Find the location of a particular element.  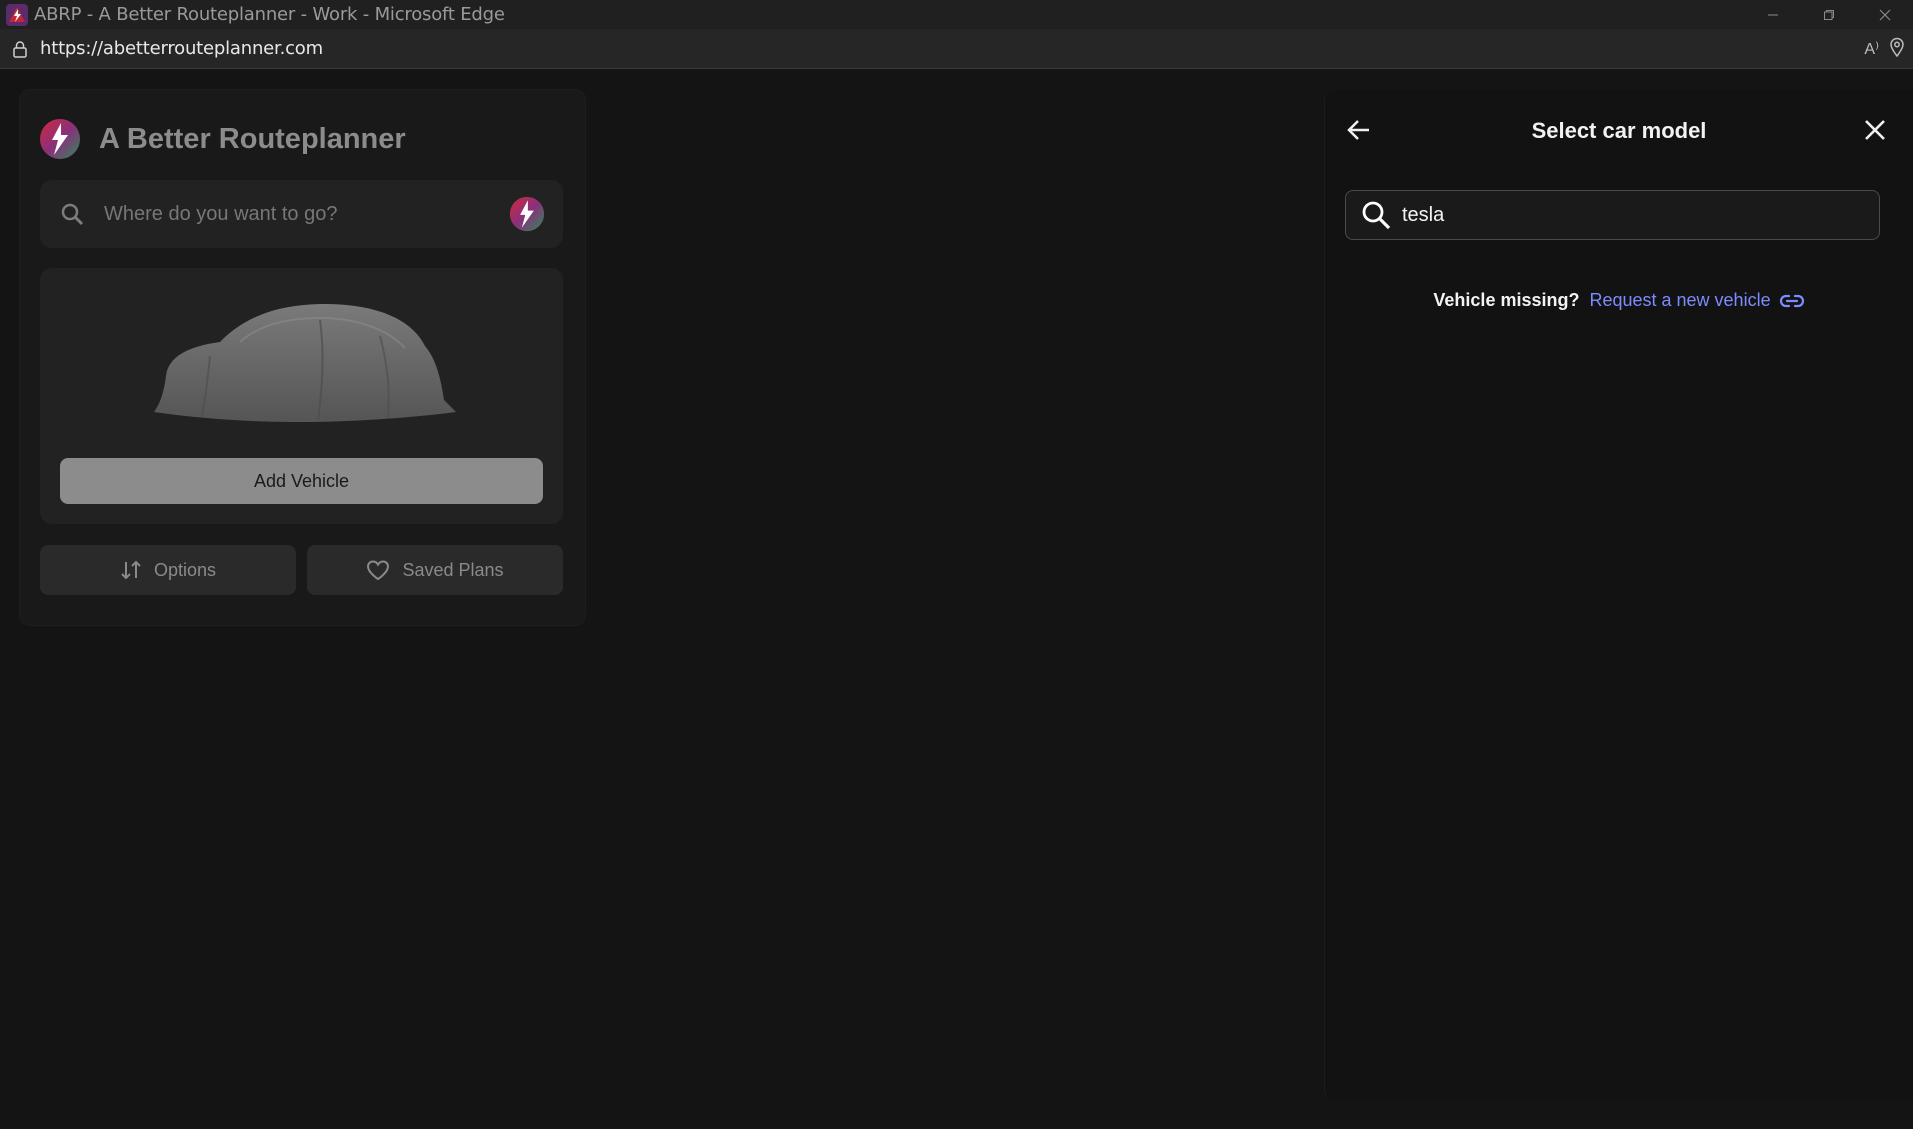

vehicle-card: Add Vehicle is located at coordinates (301, 396).